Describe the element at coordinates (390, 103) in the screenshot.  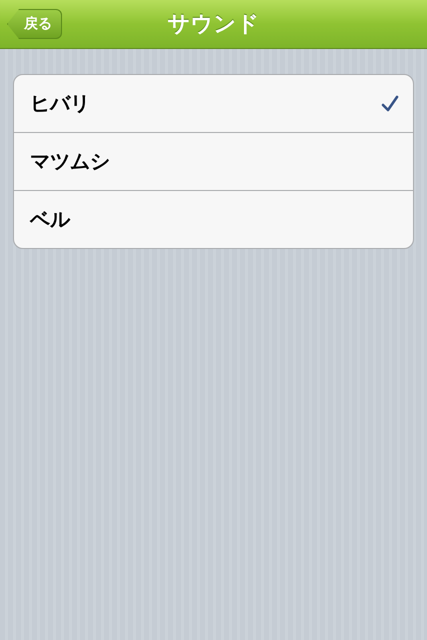
I see `checkmark-icon` at that location.